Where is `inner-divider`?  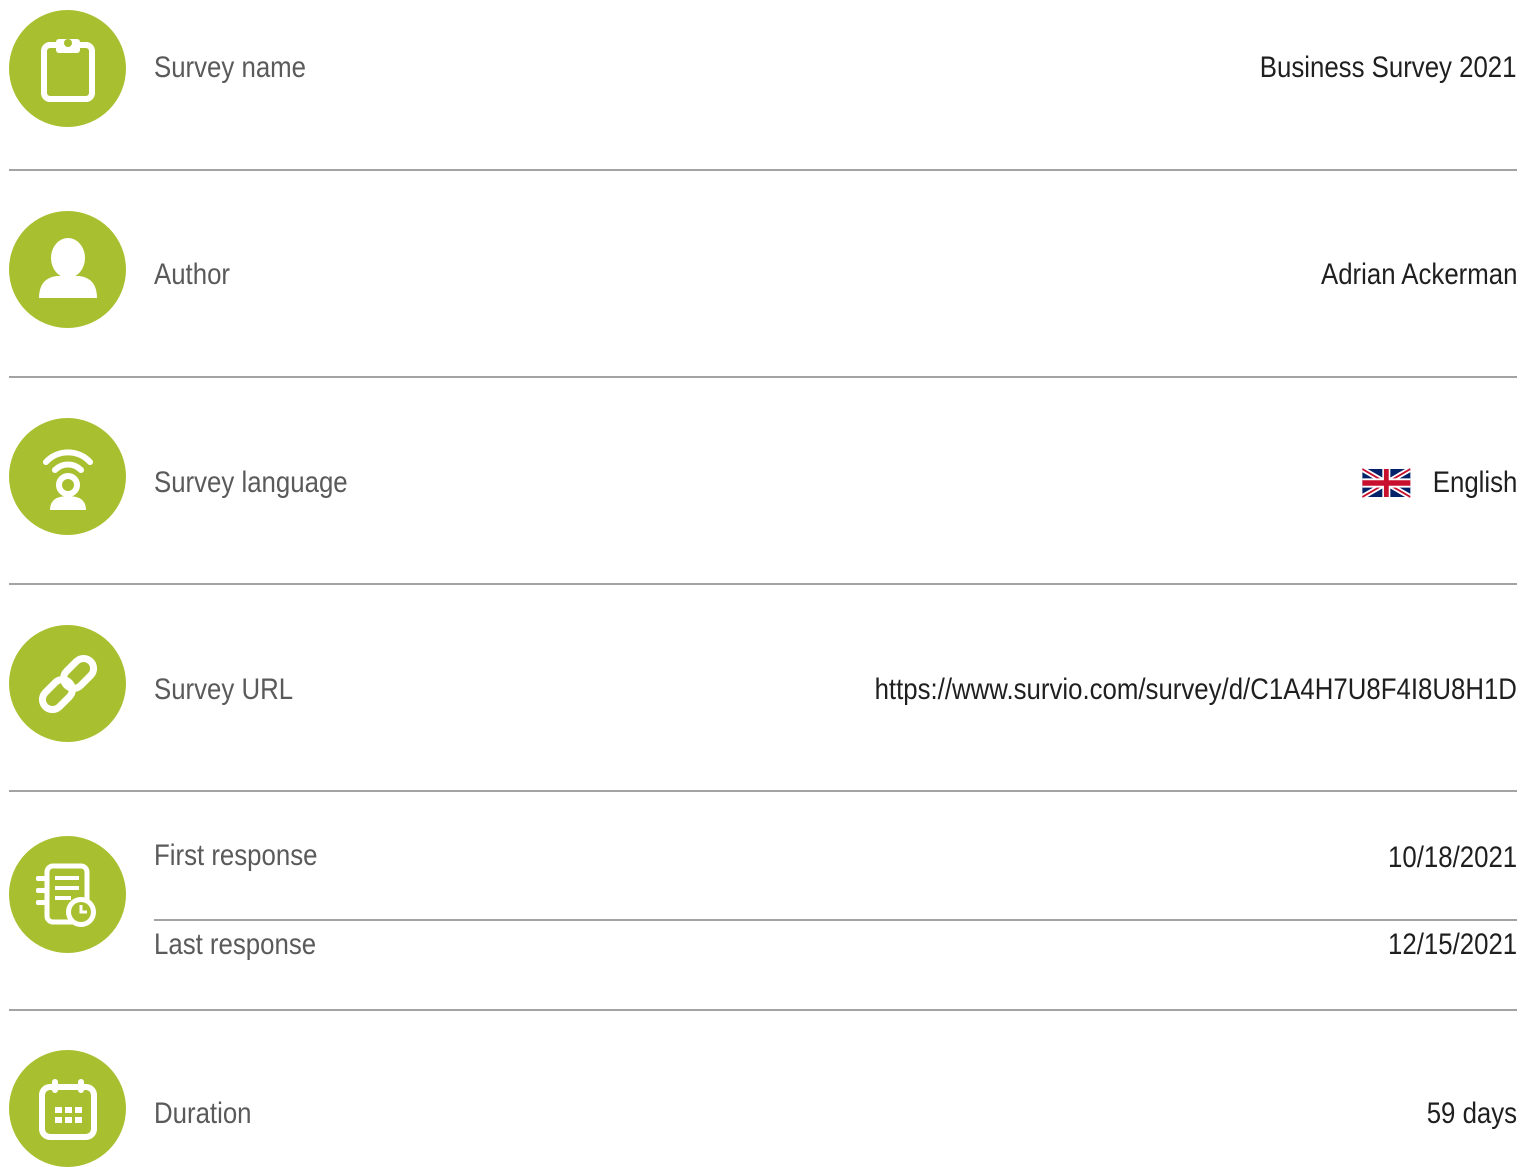
inner-divider is located at coordinates (835, 920).